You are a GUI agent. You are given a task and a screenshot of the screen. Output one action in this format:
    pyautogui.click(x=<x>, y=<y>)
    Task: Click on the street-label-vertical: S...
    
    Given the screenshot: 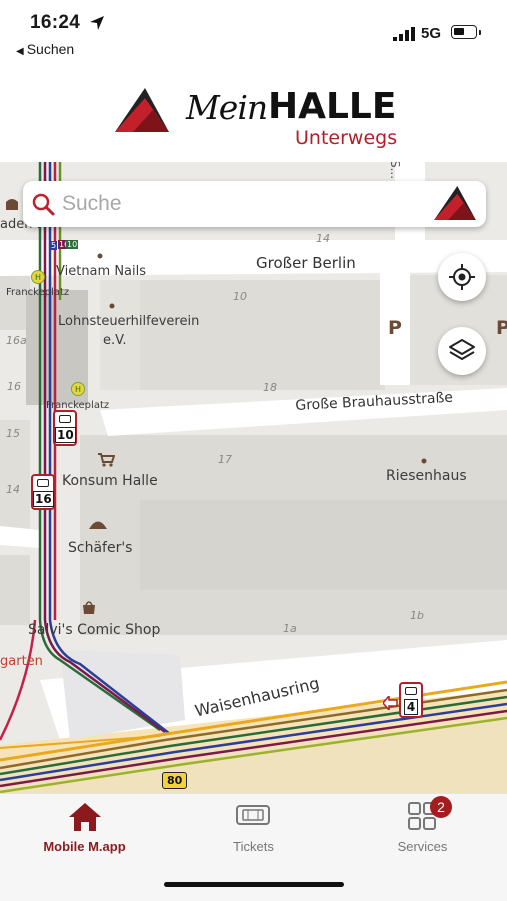 What is the action you would take?
    pyautogui.click(x=395, y=171)
    